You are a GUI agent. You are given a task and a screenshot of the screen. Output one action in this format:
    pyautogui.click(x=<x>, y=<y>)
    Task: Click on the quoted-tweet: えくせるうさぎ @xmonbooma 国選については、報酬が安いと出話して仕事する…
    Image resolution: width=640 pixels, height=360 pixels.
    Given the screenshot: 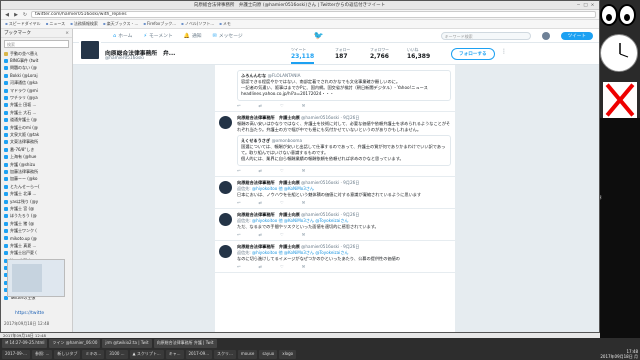 What is the action you would take?
    pyautogui.click(x=344, y=150)
    